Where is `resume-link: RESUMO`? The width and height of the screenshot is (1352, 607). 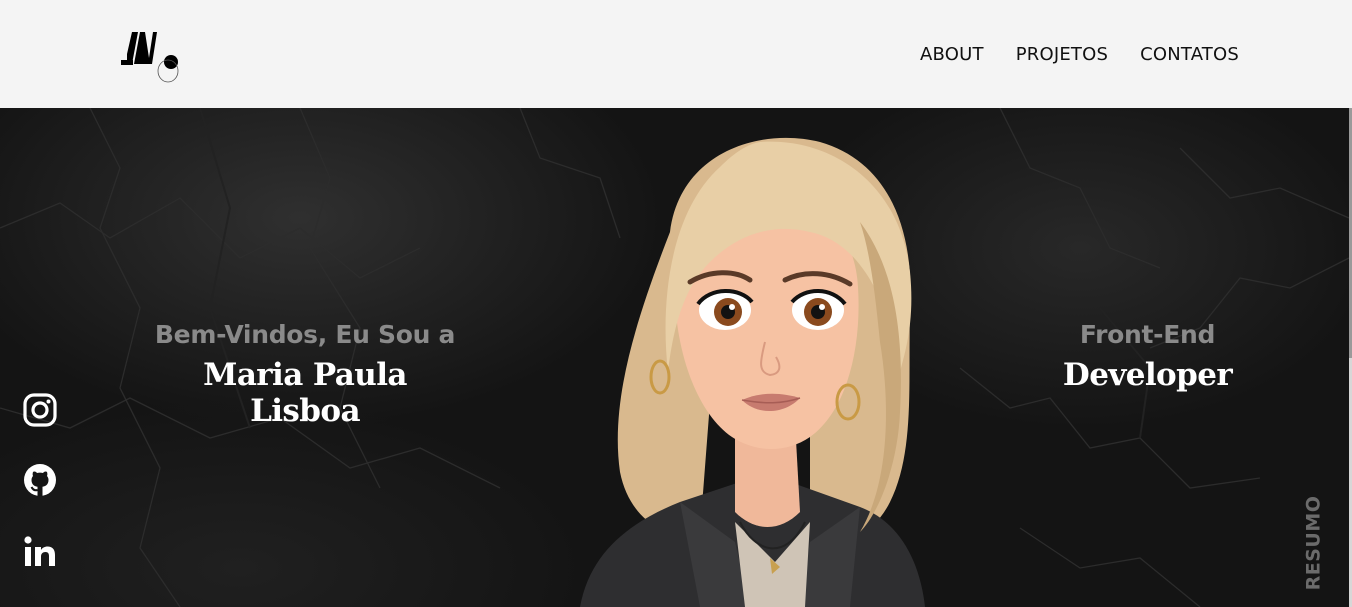
resume-link: RESUMO is located at coordinates (1313, 543).